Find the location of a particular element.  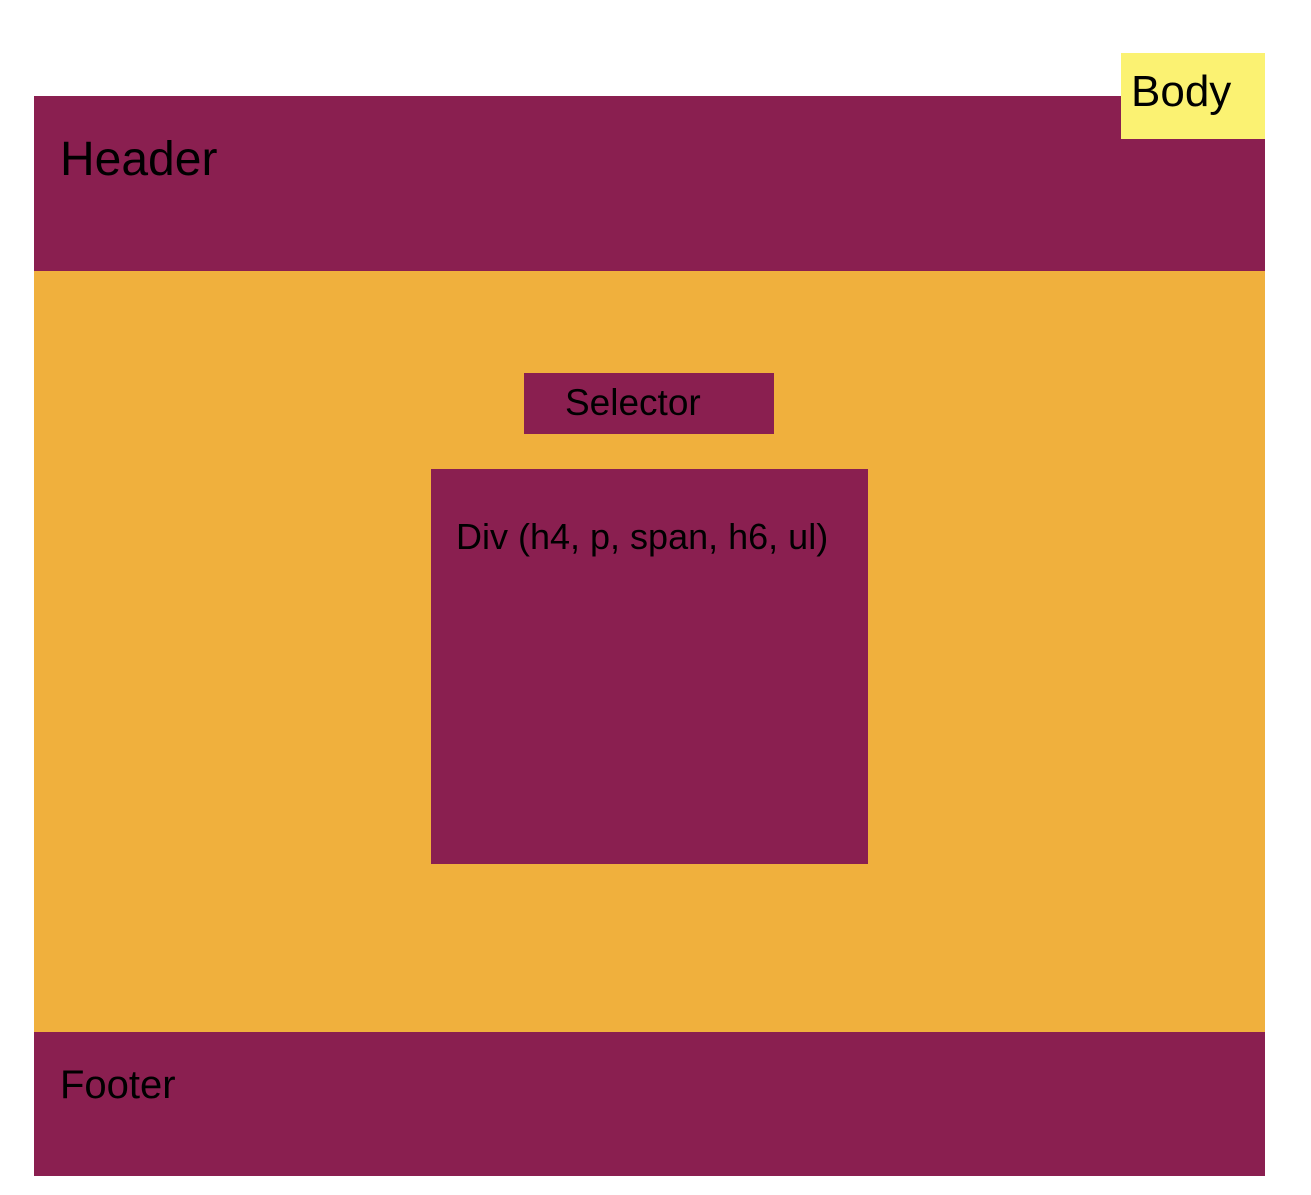

div-box: Div (h4, p, span, h6, ul) is located at coordinates (649, 666).